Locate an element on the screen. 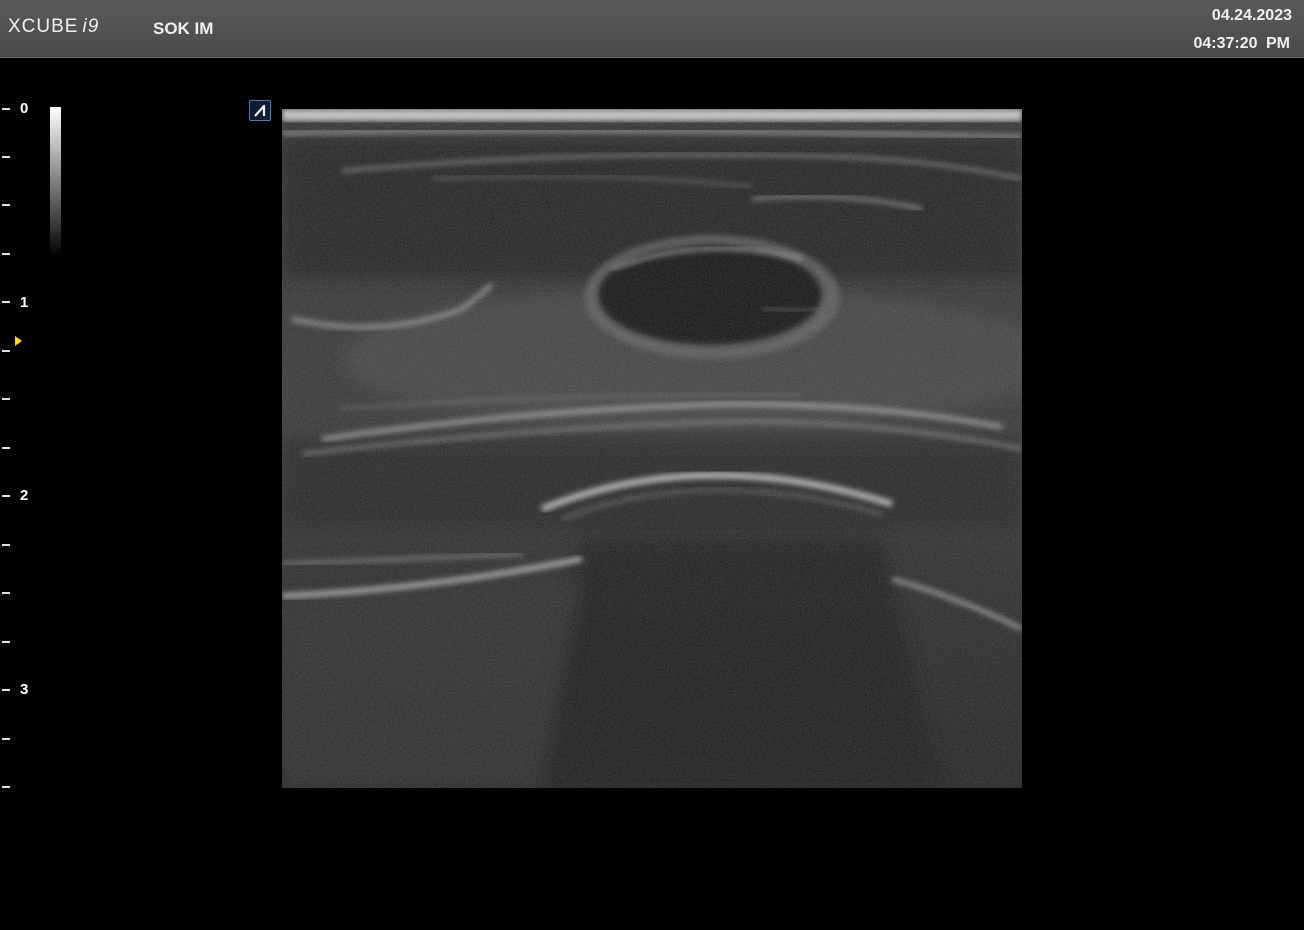  depth-label-3: 3 is located at coordinates (24, 689).